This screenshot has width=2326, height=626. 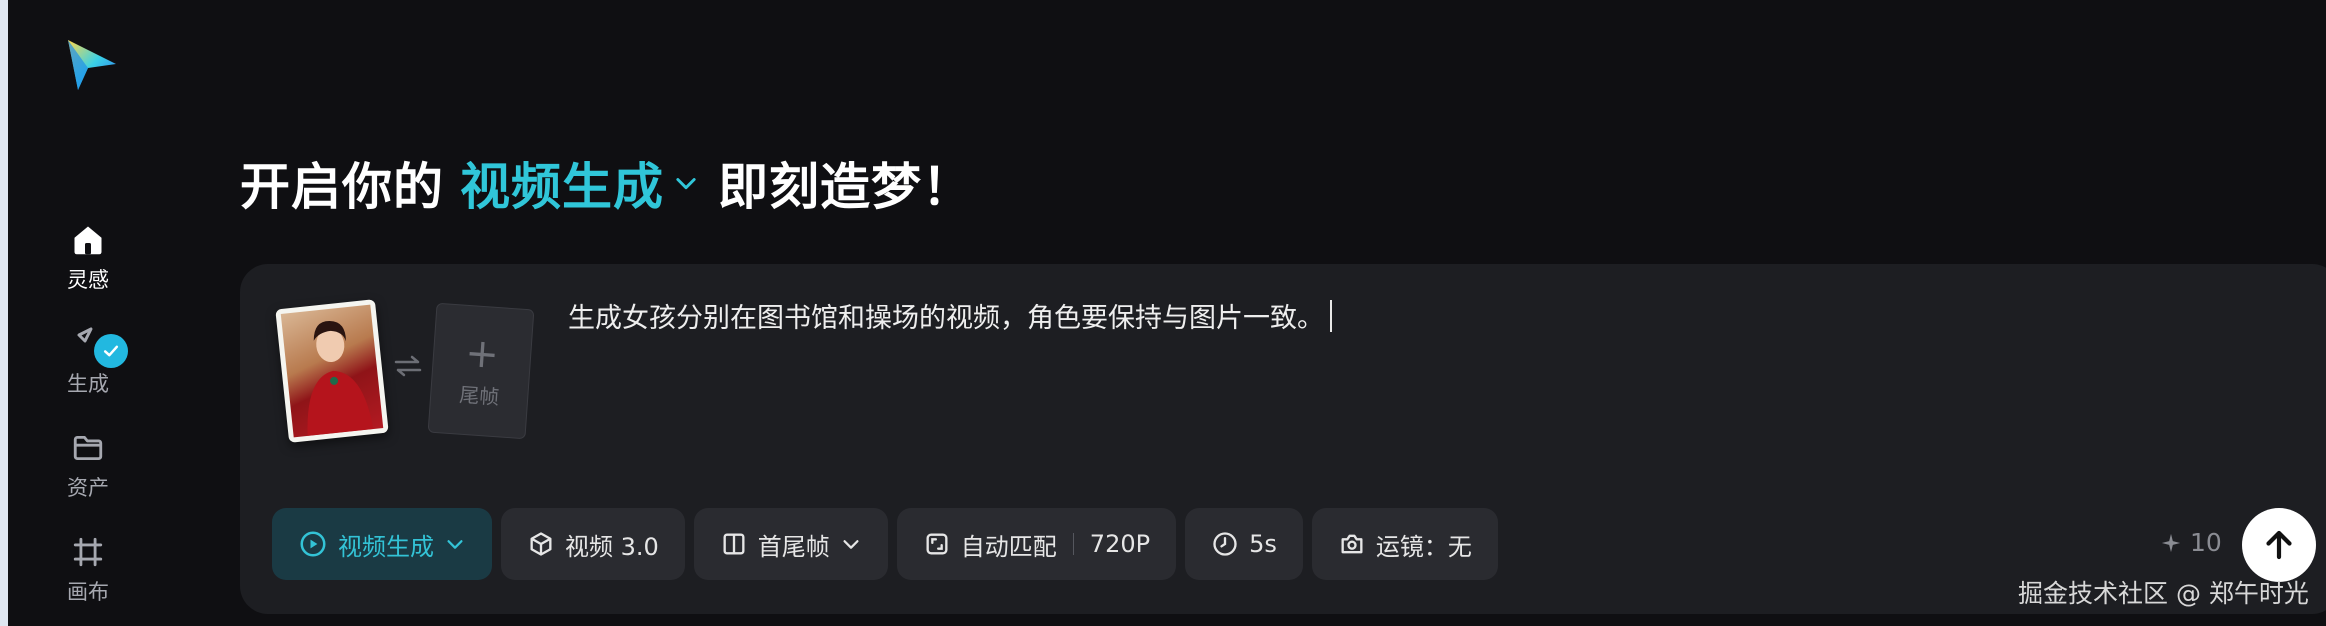 I want to click on mode-dropdown-label: 视频生成, so click(x=562, y=187).